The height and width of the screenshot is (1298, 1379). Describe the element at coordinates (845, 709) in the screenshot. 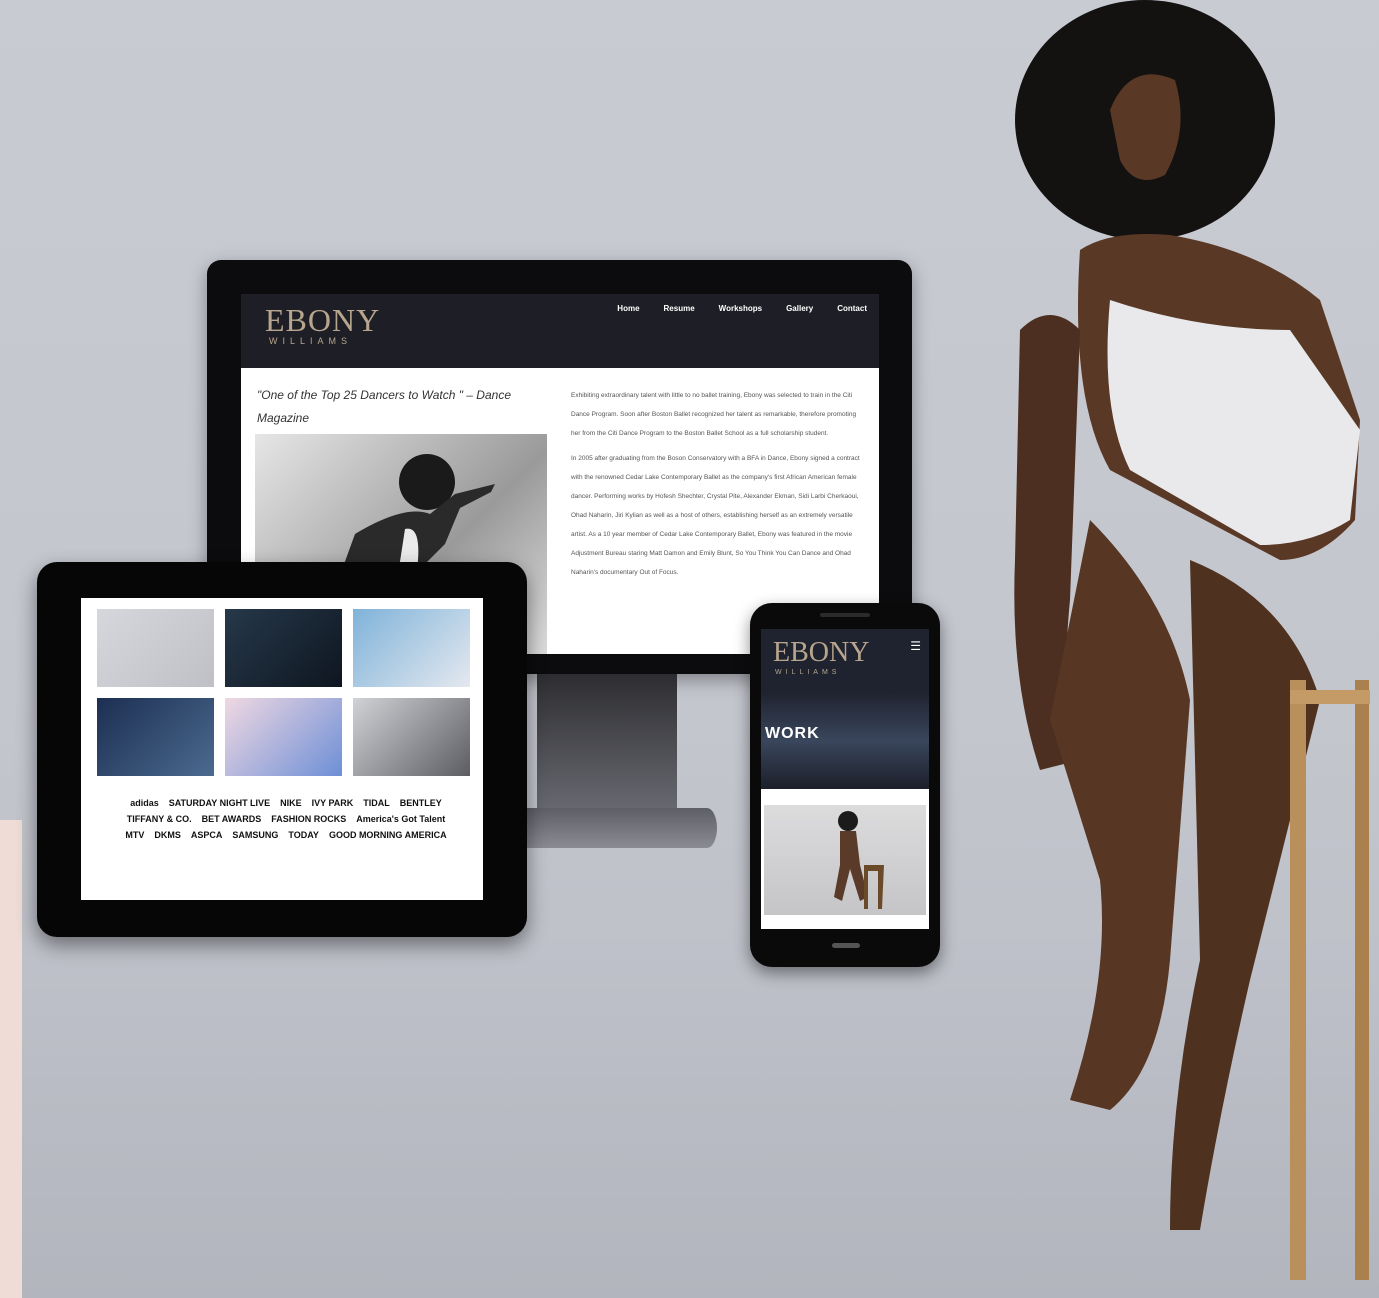

I see `phone-hero: EBONY WILLIAMS ☰ WORK` at that location.